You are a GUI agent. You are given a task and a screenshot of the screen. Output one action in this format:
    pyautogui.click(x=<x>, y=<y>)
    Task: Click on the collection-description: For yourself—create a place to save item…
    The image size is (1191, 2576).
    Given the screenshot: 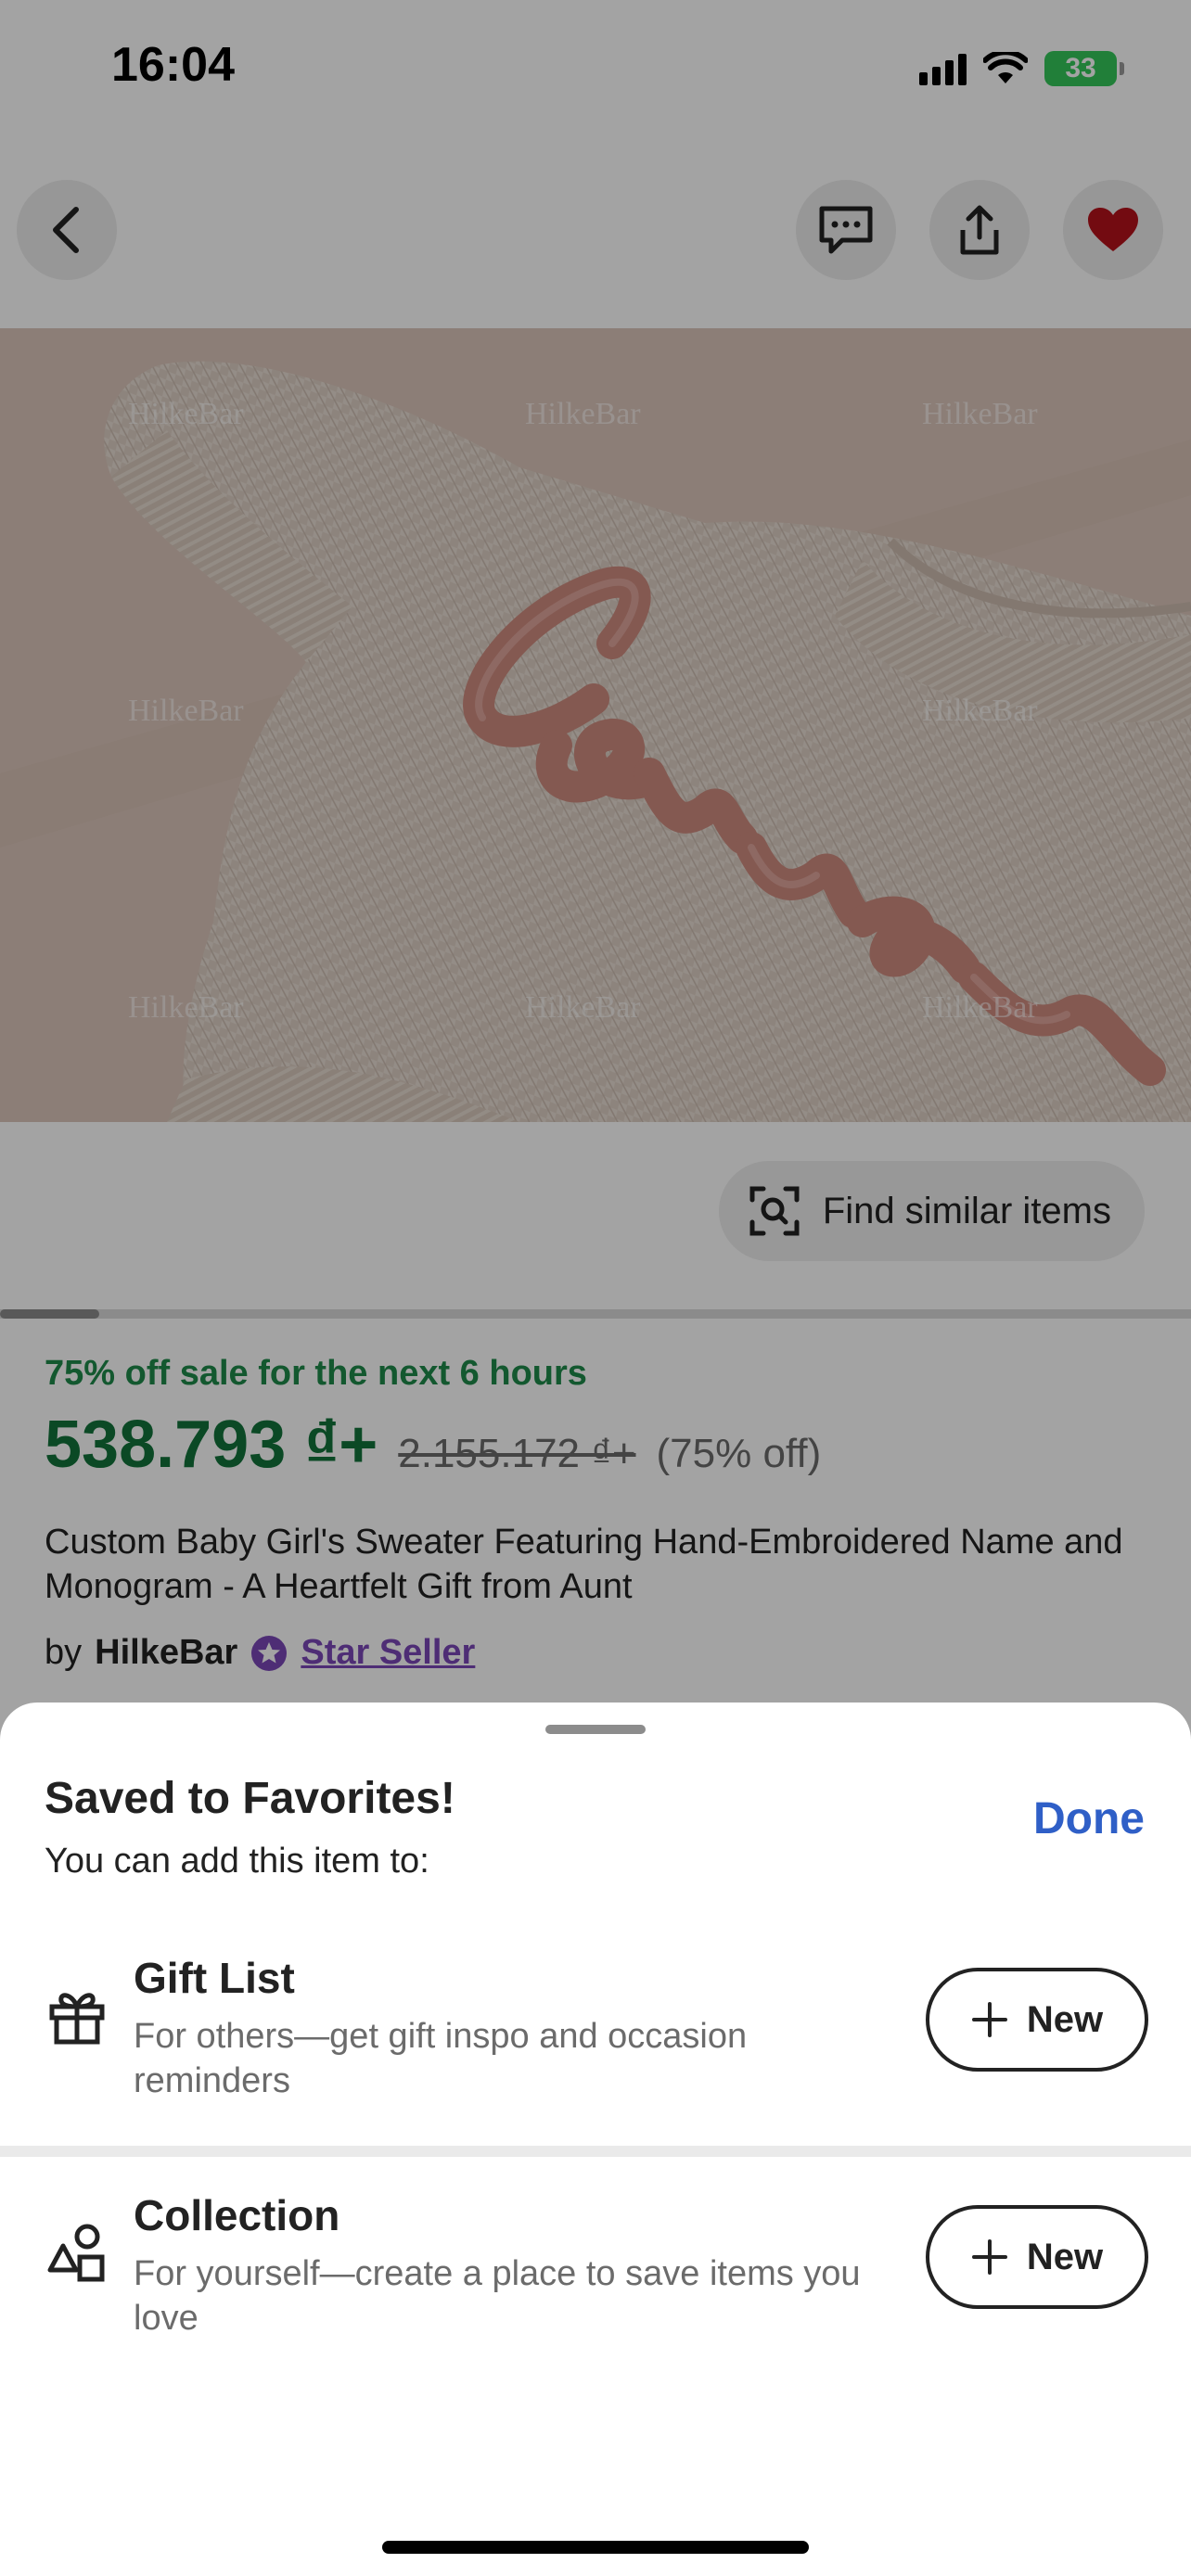 What is the action you would take?
    pyautogui.click(x=497, y=2296)
    